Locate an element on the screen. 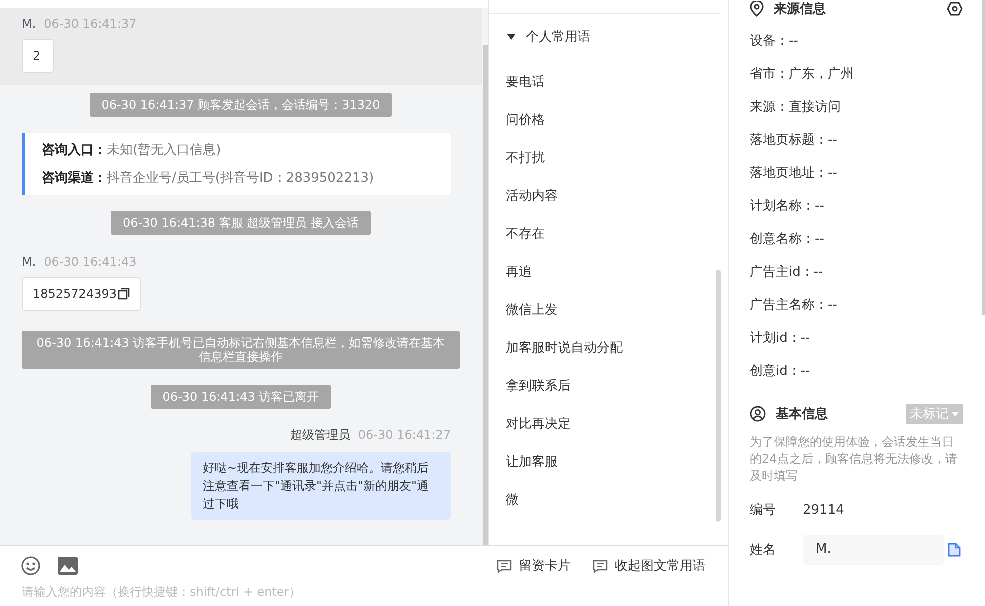  sender-name: 超级管理员 is located at coordinates (320, 435).